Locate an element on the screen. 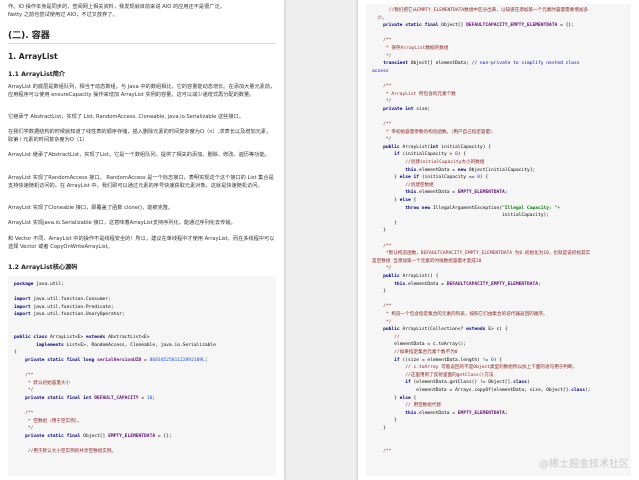 This screenshot has width=639, height=480. code-token: //创建空数组 is located at coordinates (403, 185).